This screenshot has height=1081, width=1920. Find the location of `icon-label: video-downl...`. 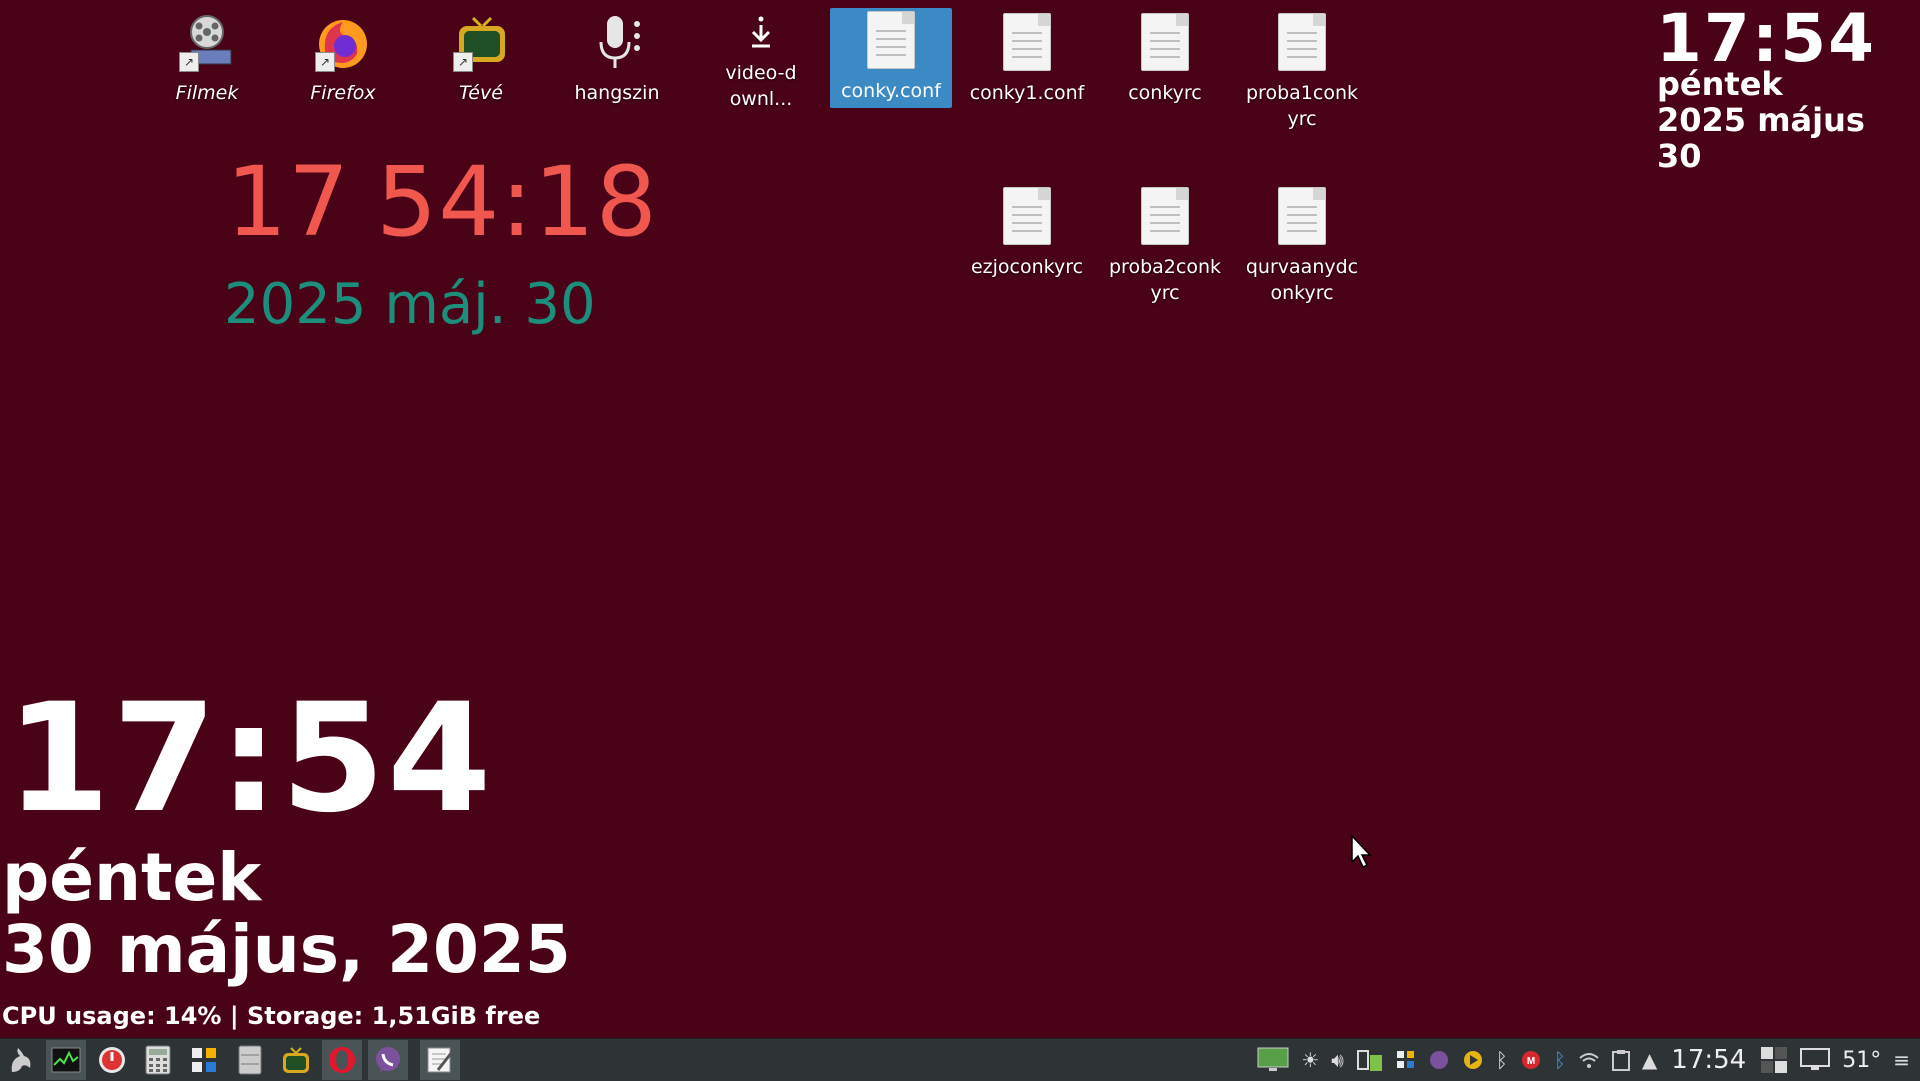

icon-label: video-downl... is located at coordinates (761, 86).